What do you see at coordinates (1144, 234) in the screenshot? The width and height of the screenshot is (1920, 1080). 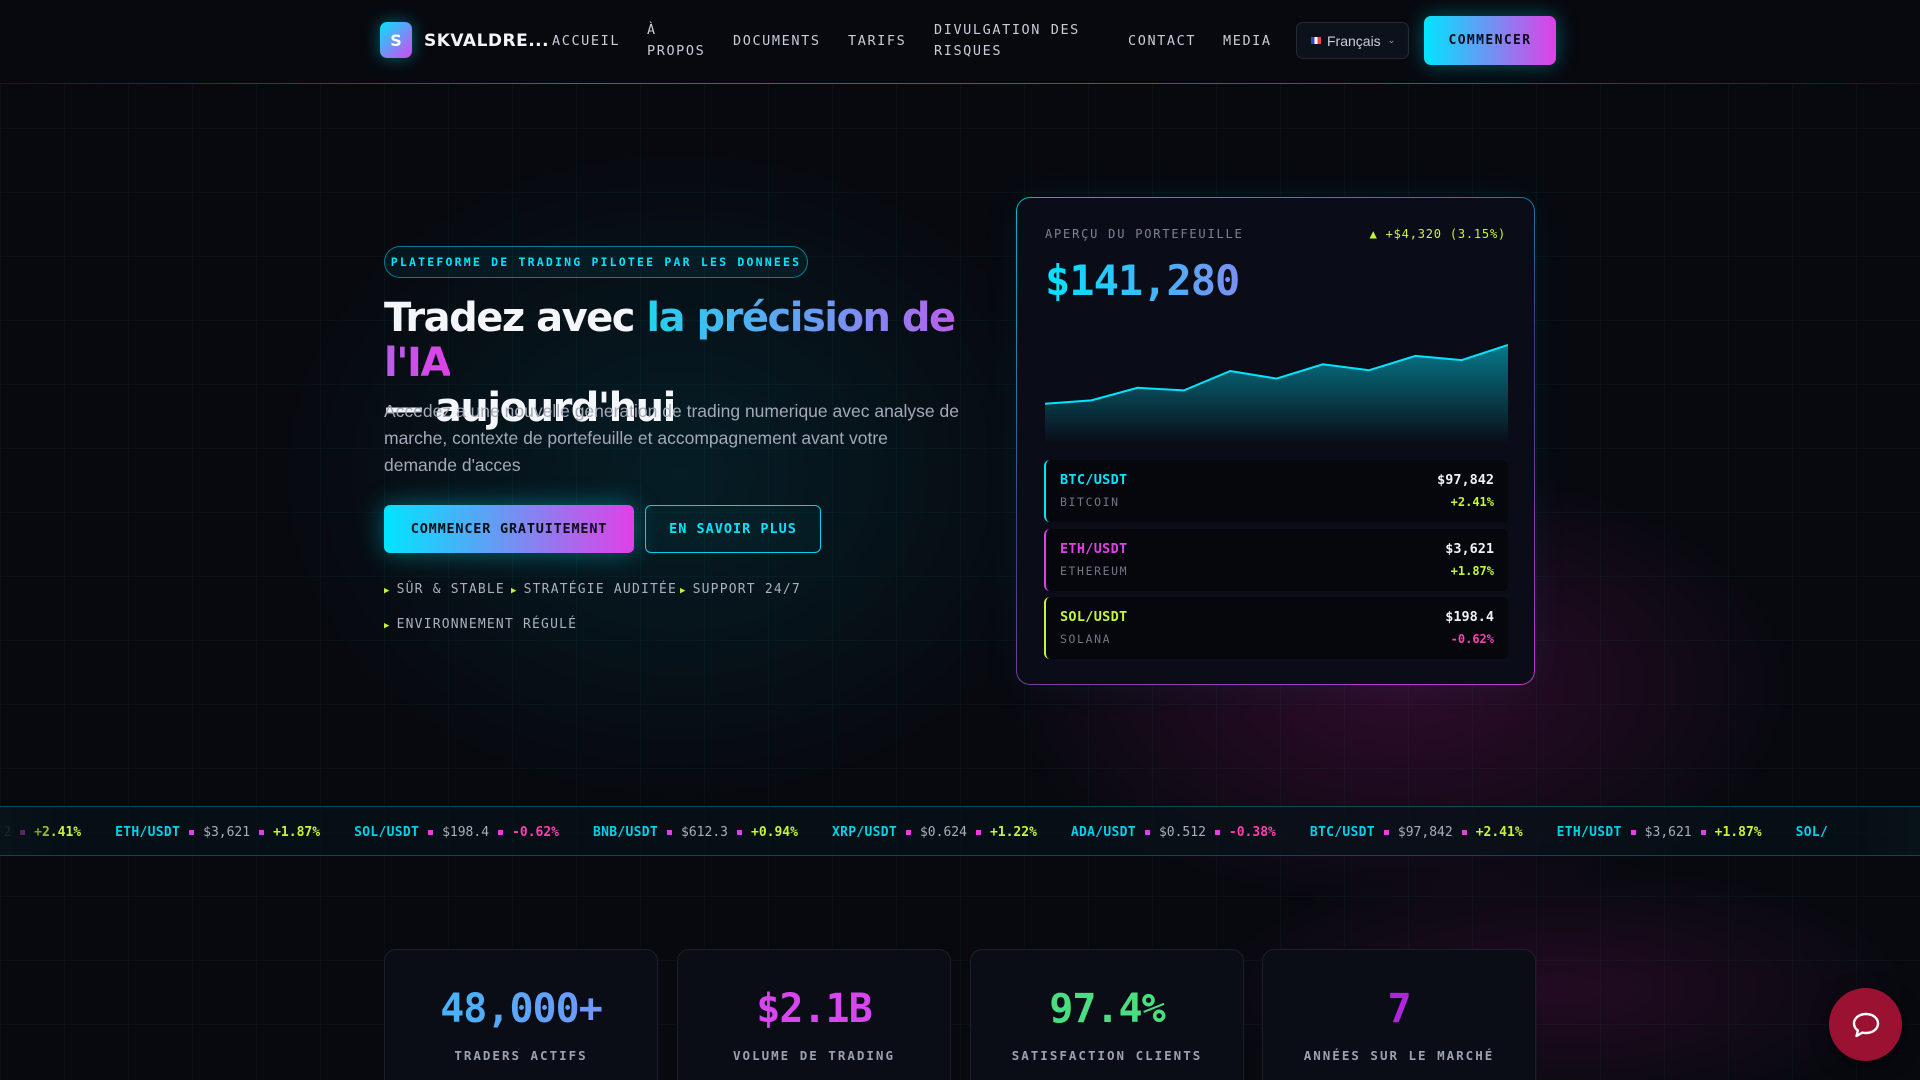 I see `portfolio-label: APERÇU DU PORTEFEUILLE` at bounding box center [1144, 234].